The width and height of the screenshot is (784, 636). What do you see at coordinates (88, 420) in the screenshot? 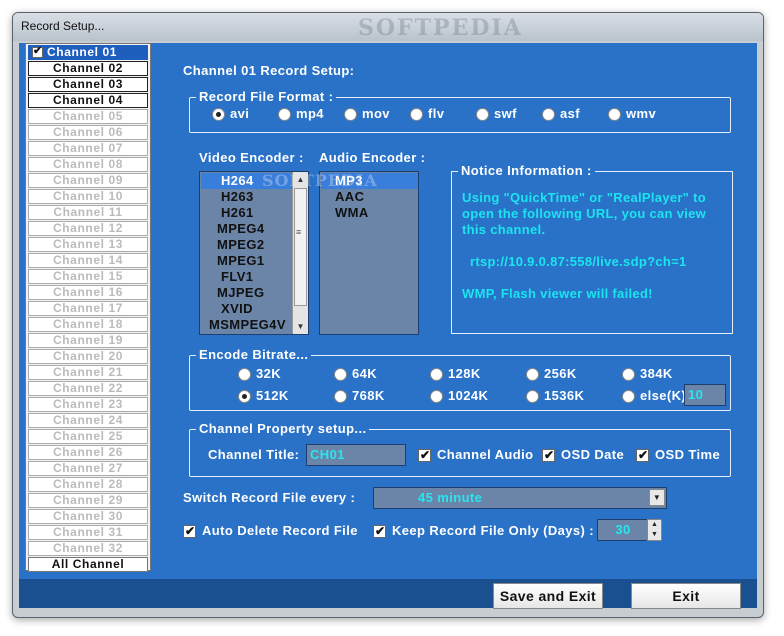
I see `channel-item: Channel 24` at bounding box center [88, 420].